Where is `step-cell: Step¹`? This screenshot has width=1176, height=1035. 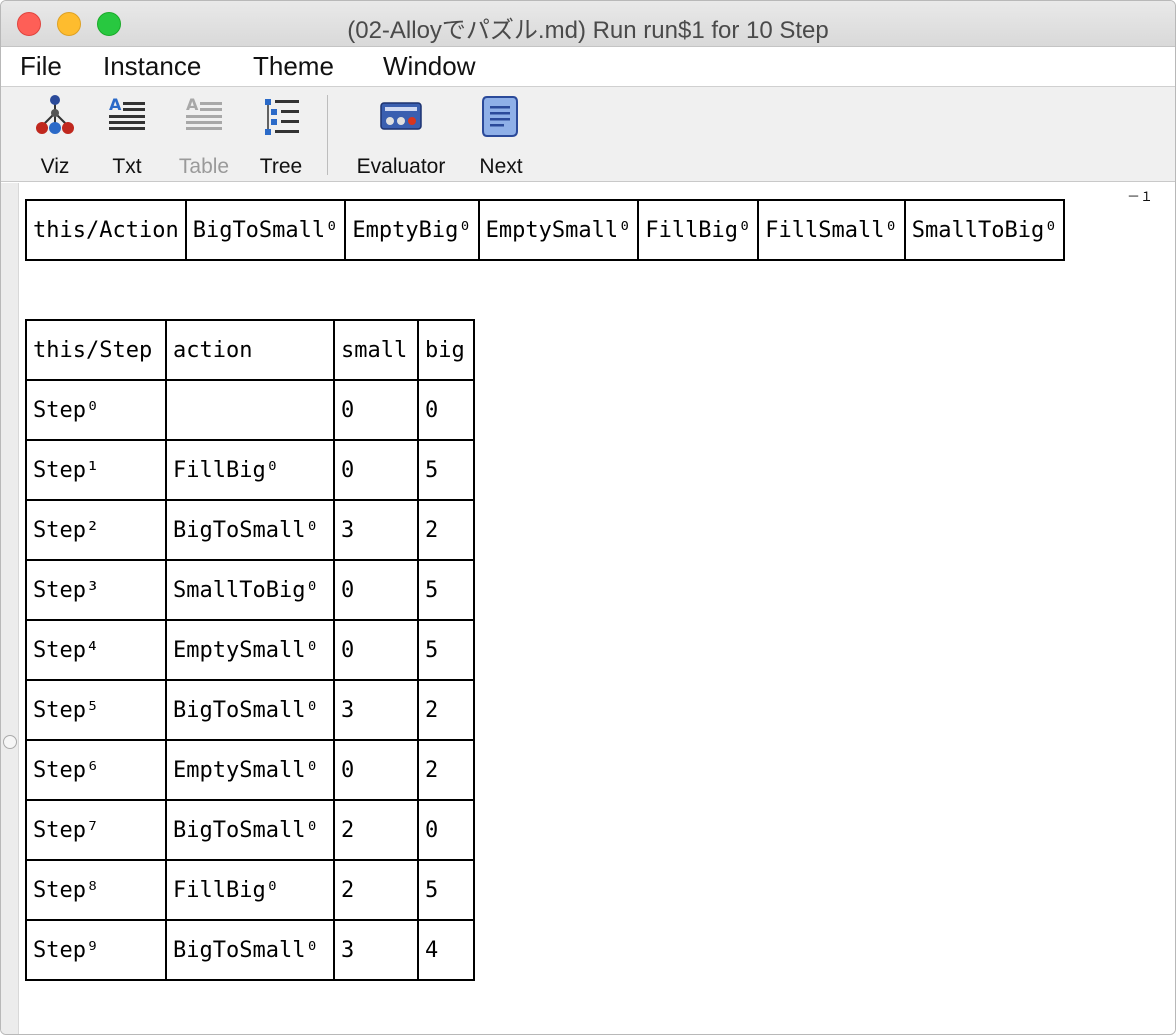
step-cell: Step¹ is located at coordinates (96, 470).